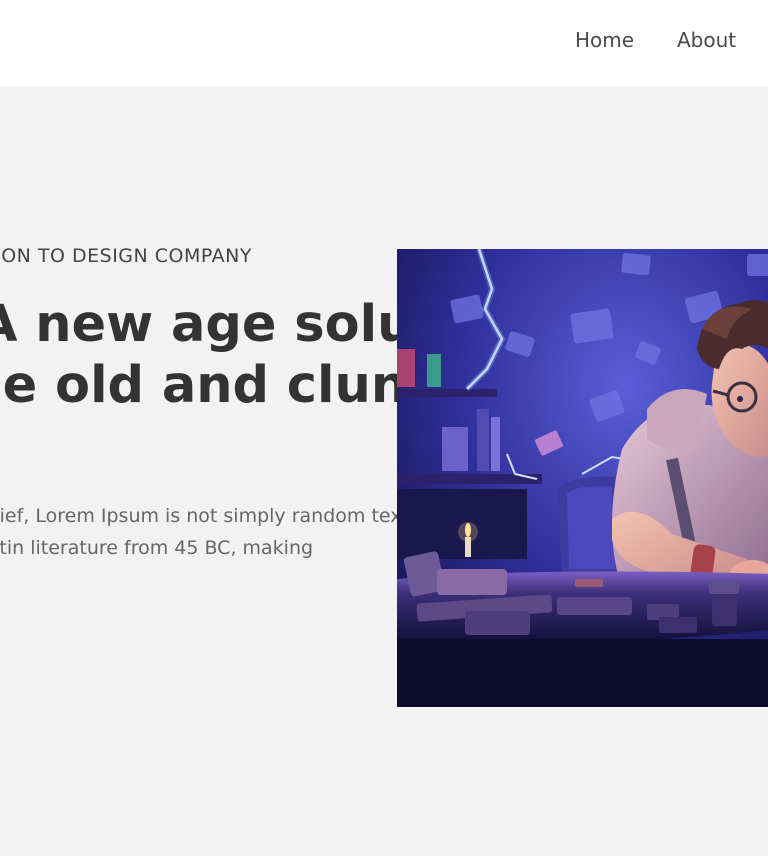 The image size is (768, 856). Describe the element at coordinates (126, 256) in the screenshot. I see `hero-eyebrow: A NEW AGE SOLUTION TO DESIGN COMPANY` at that location.